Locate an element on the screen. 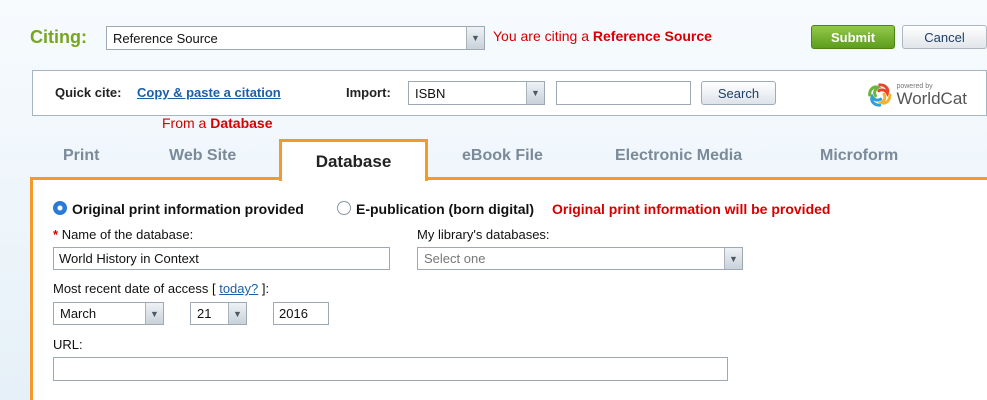 This screenshot has width=987, height=400. database-name-input: World History in Context is located at coordinates (221, 258).